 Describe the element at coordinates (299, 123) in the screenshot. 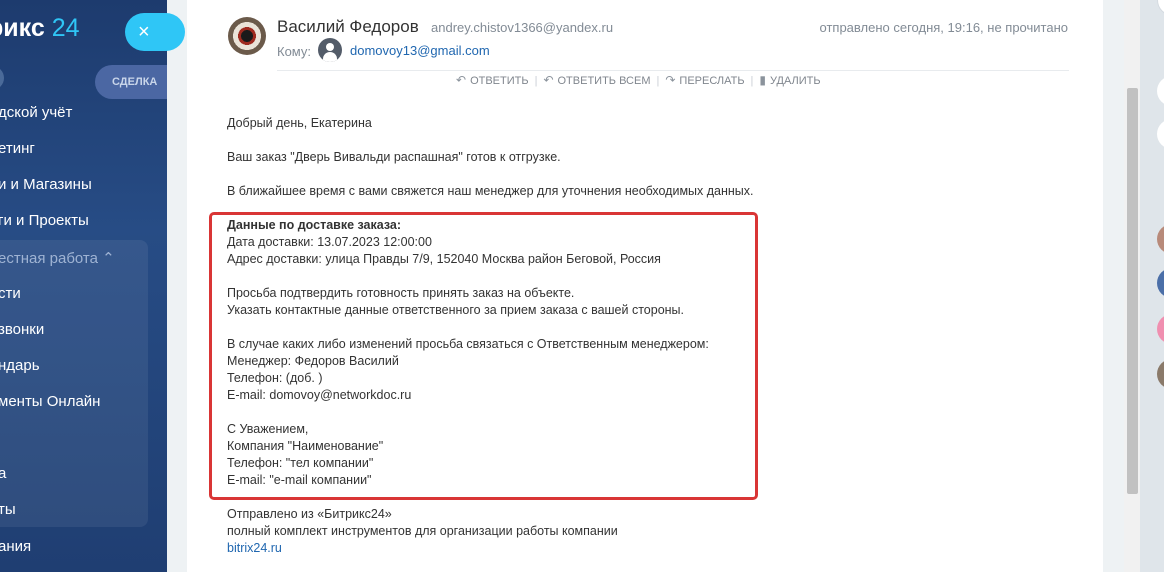

I see `greeting-text: Добрый день, Екатерина` at that location.